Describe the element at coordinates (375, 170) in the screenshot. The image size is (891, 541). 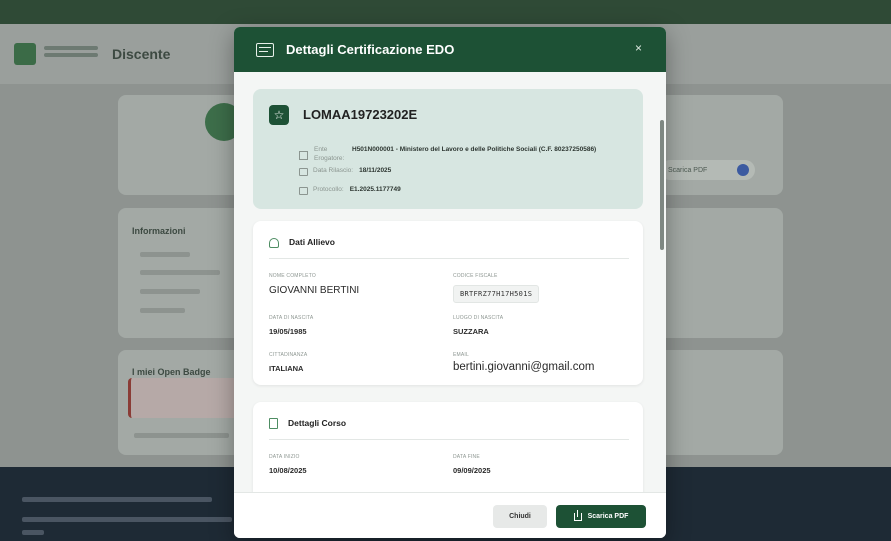
I see `data-rilascio-value: 18/11/2025` at that location.